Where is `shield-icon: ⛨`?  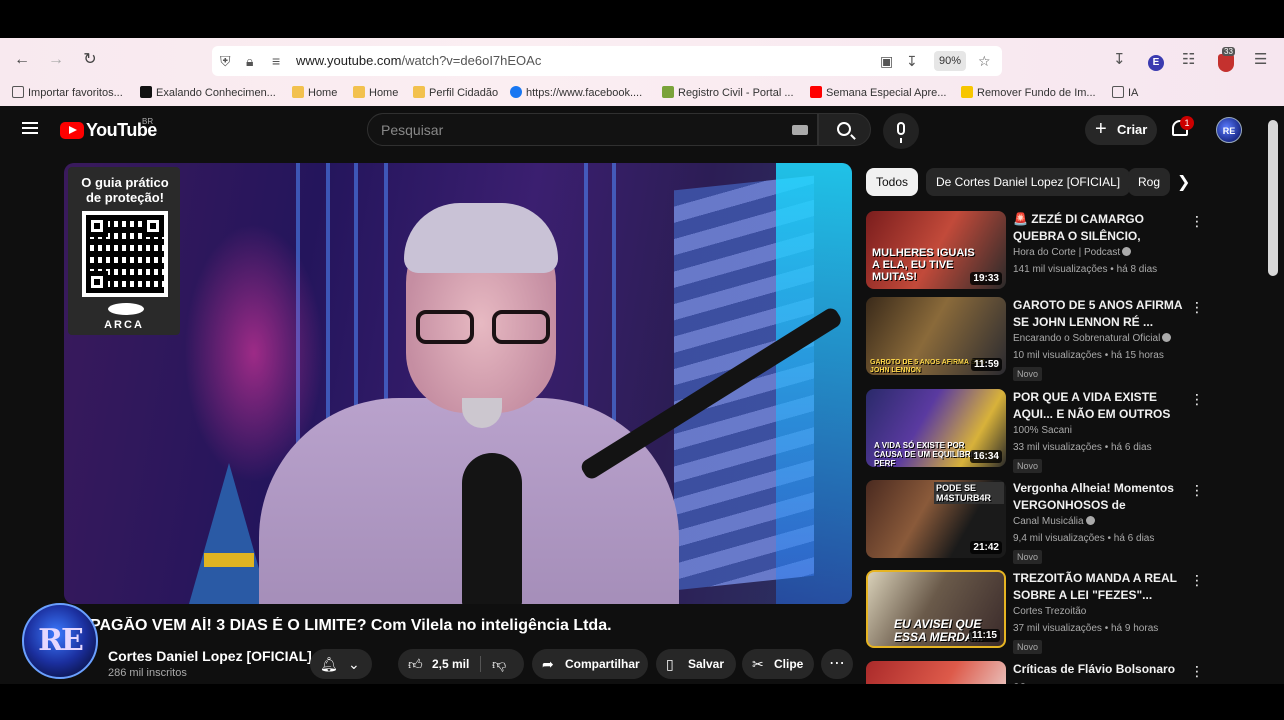
shield-icon: ⛨ is located at coordinates (225, 61).